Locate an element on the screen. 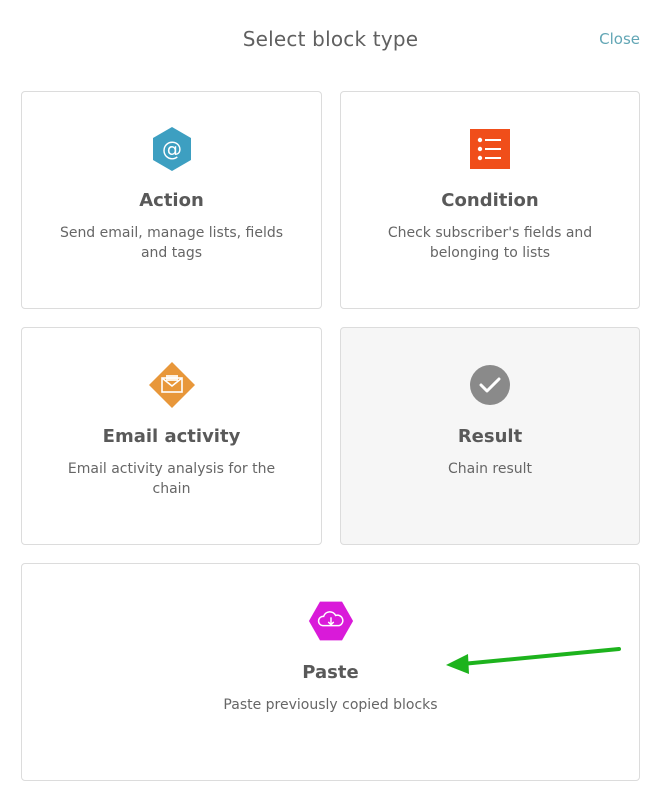  checkmark-circle-icon is located at coordinates (490, 385).